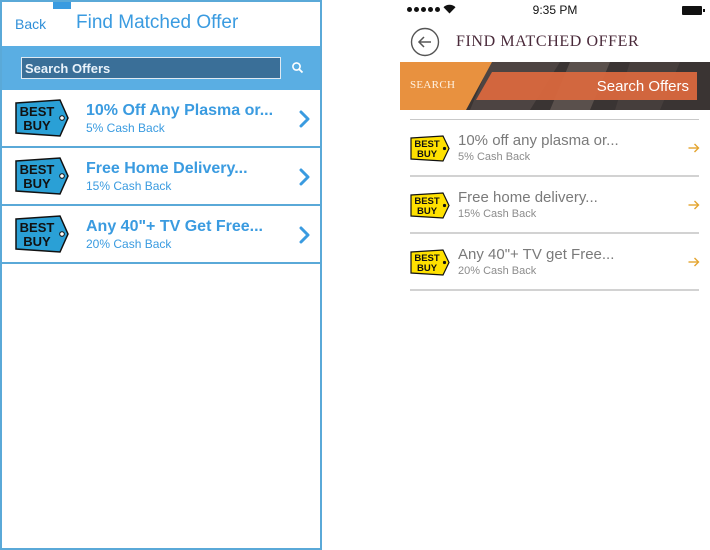 The width and height of the screenshot is (710, 550). Describe the element at coordinates (298, 68) in the screenshot. I see `search-icon` at that location.